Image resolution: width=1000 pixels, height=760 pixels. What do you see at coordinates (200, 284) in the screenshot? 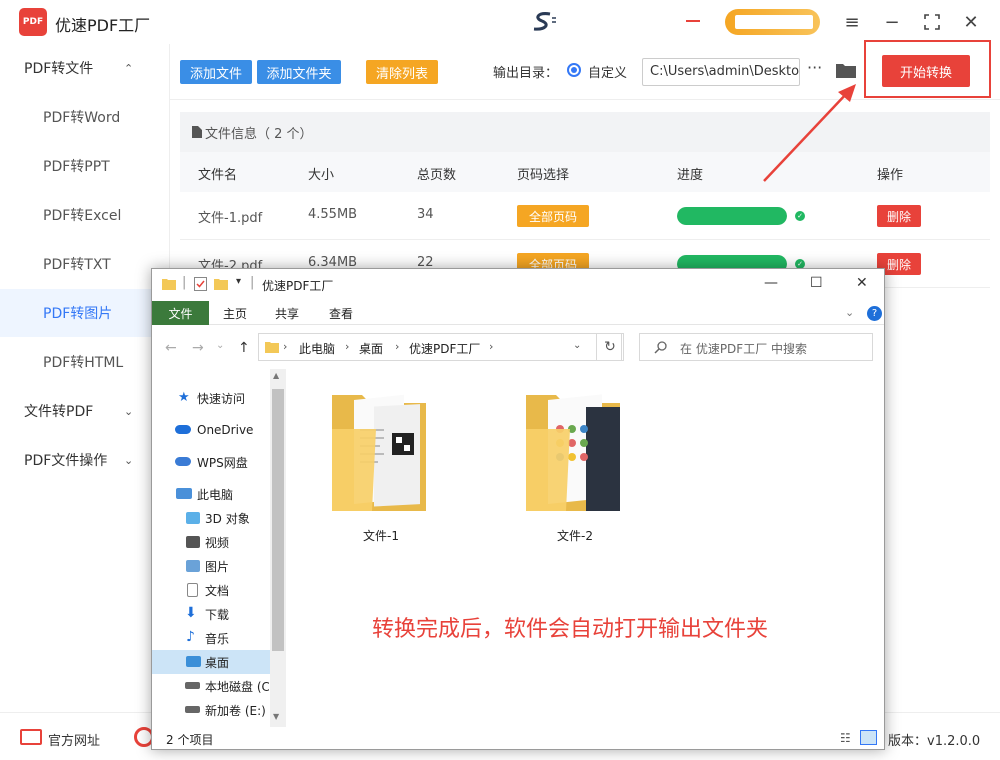
I see `properties-icon` at bounding box center [200, 284].